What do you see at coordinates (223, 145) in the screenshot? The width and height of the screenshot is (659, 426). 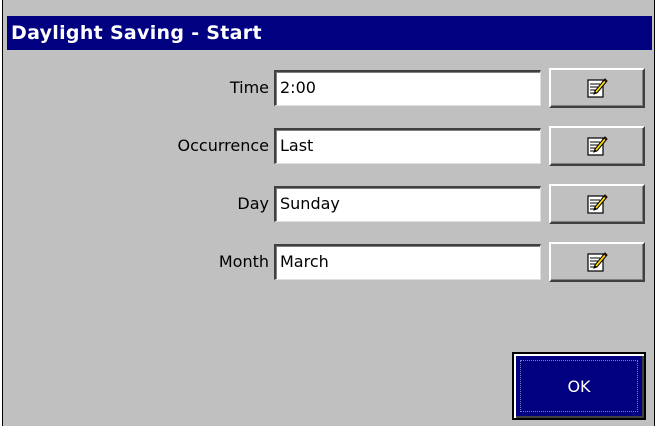 I see `occurrence-label: Occurrence` at bounding box center [223, 145].